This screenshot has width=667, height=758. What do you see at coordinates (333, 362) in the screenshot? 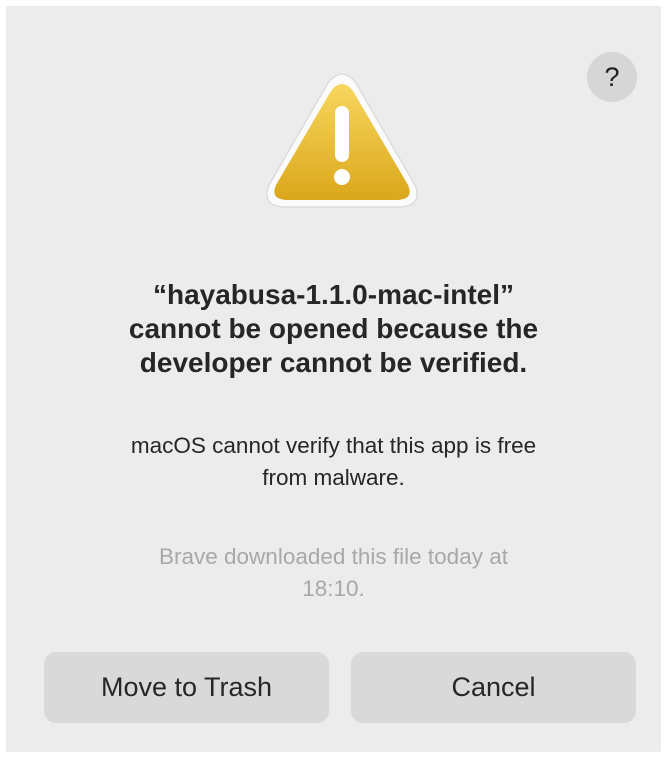
I see `alert-title-line: developer cannot be verified.` at bounding box center [333, 362].